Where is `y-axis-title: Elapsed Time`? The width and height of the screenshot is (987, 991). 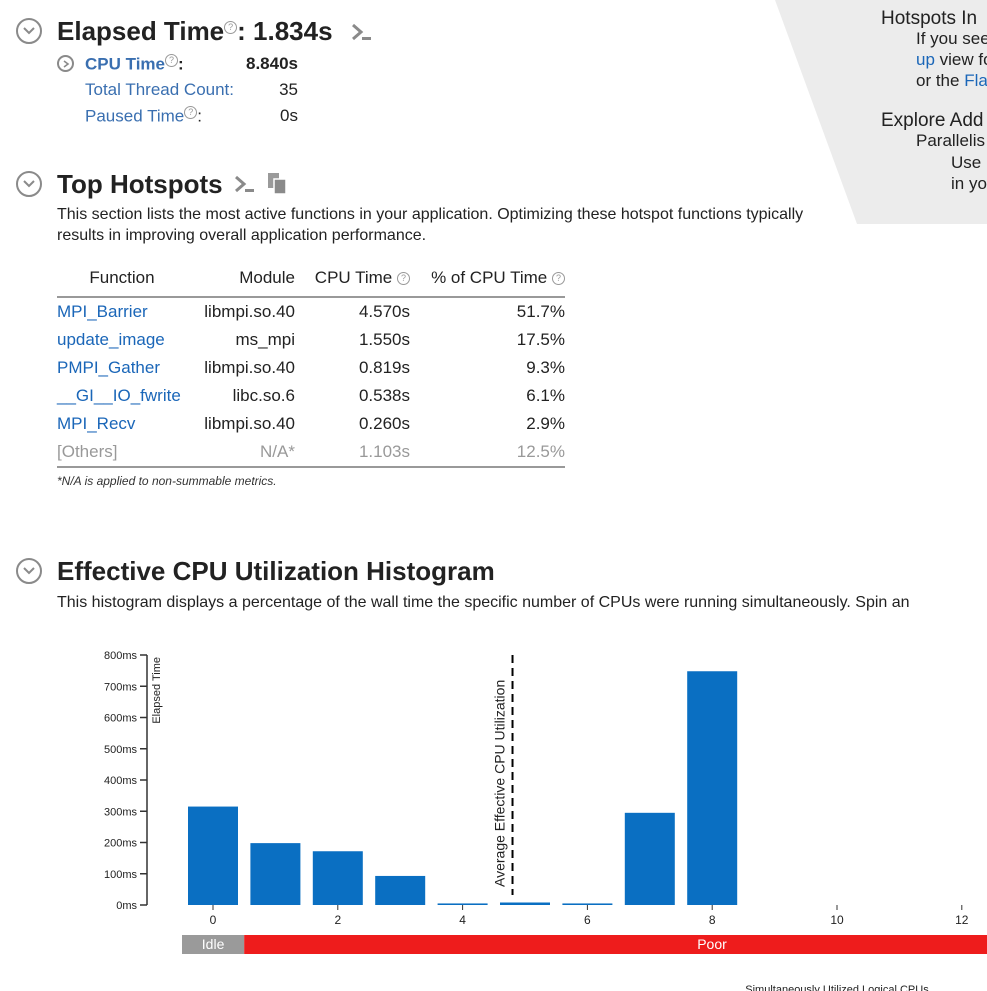 y-axis-title: Elapsed Time is located at coordinates (157, 690).